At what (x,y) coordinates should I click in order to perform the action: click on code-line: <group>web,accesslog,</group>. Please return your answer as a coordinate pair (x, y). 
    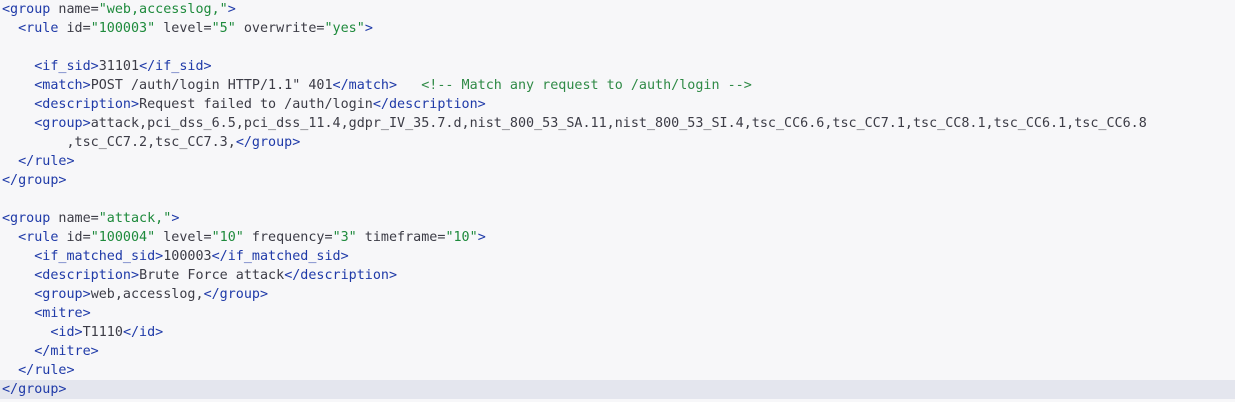
    Looking at the image, I should click on (617, 294).